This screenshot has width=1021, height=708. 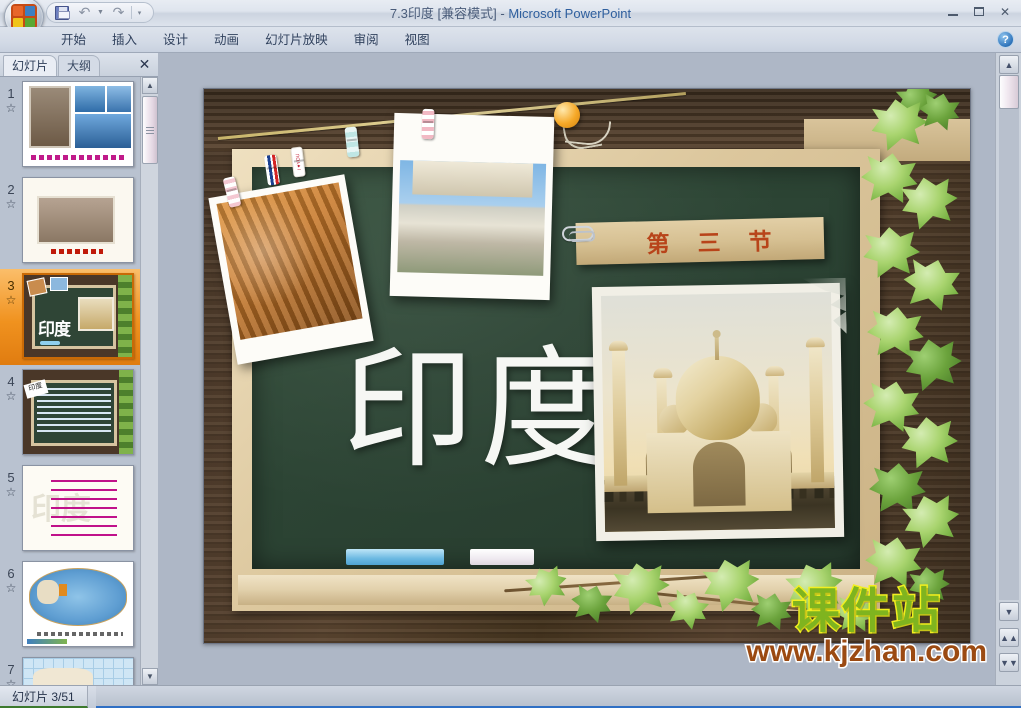 What do you see at coordinates (1009, 92) in the screenshot?
I see `scroll-thumb` at bounding box center [1009, 92].